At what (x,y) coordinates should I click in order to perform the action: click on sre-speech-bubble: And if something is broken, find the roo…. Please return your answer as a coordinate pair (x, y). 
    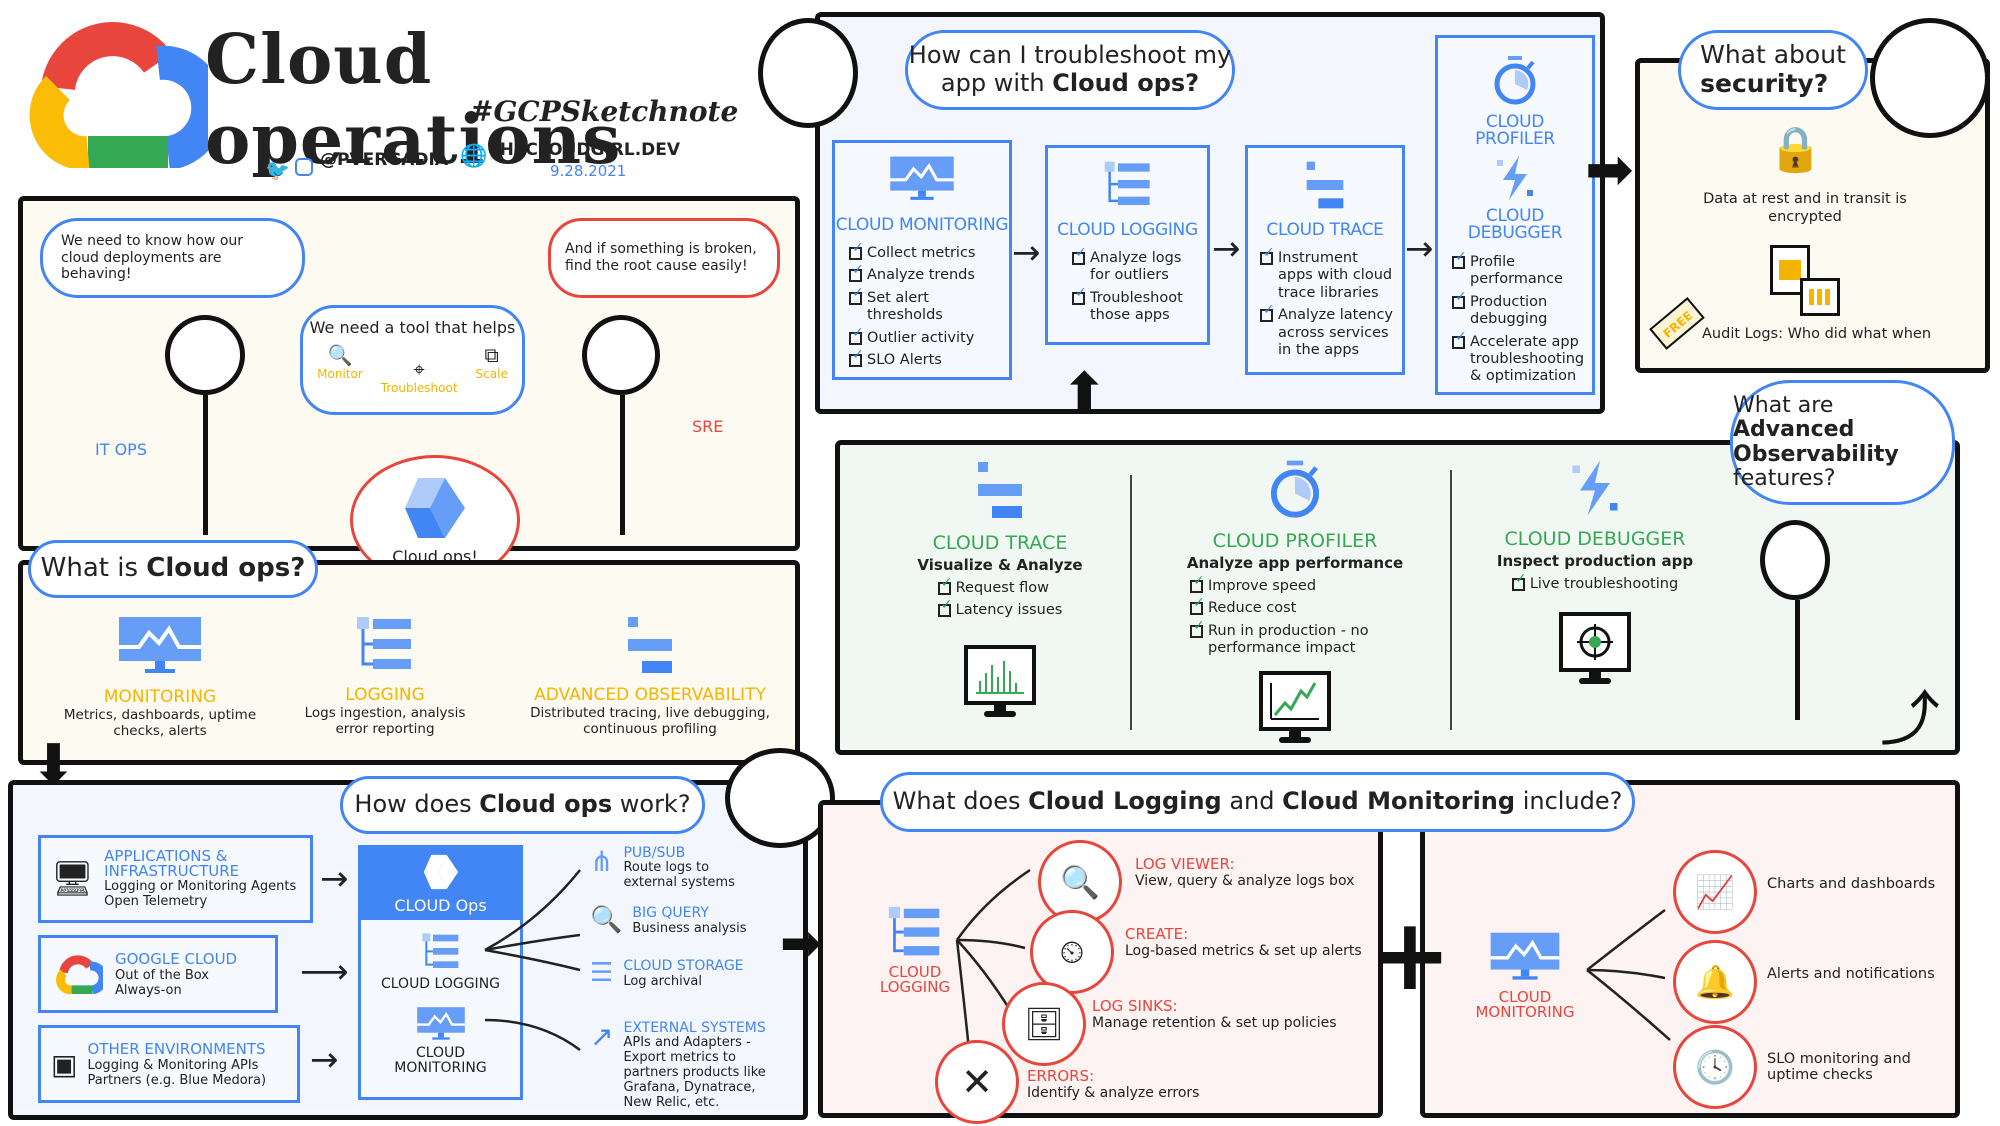
    Looking at the image, I should click on (664, 258).